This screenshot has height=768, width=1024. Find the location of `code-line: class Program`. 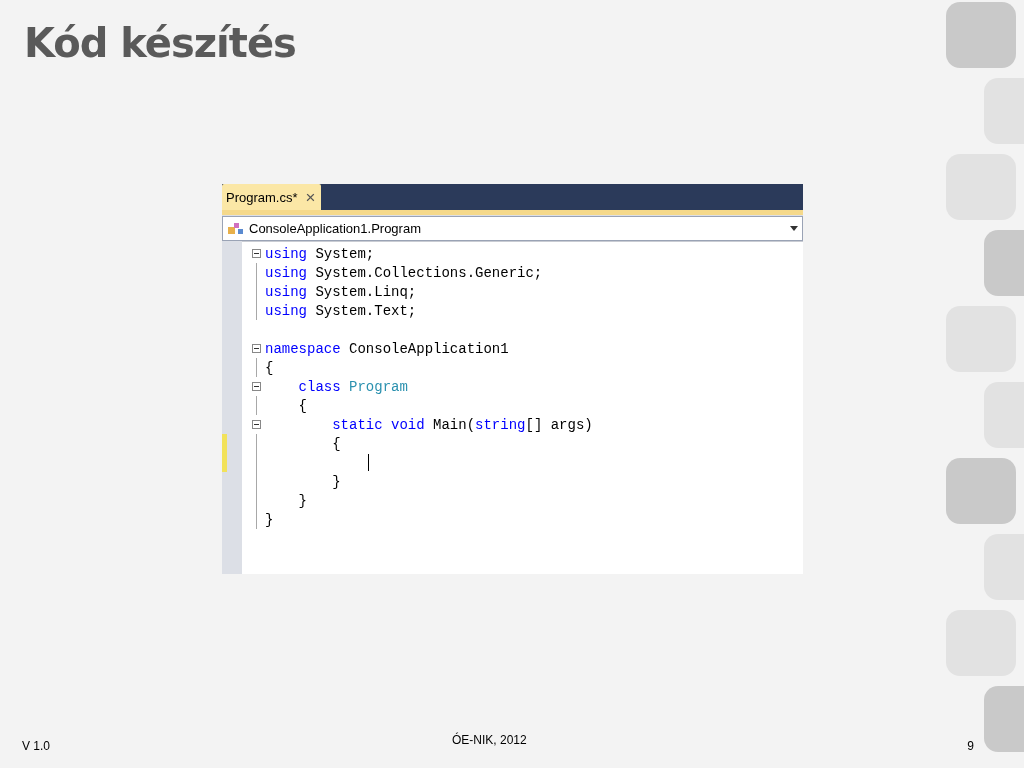

code-line: class Program is located at coordinates (352, 386).